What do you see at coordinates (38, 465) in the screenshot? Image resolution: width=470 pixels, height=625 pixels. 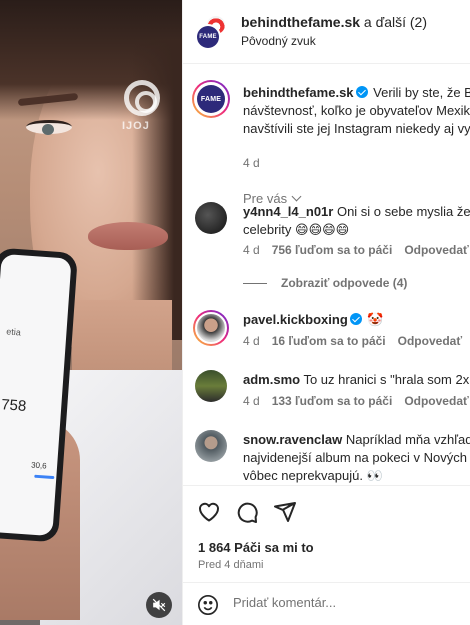 I see `phone-small: 30,6` at bounding box center [38, 465].